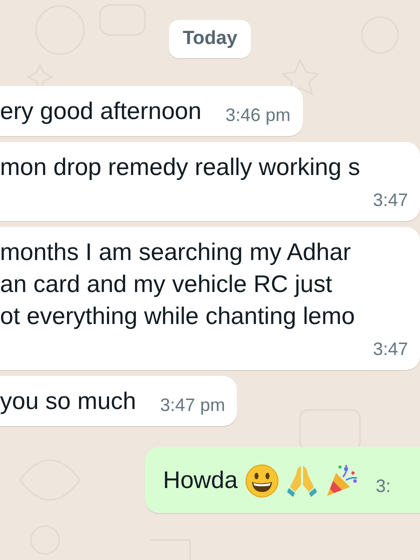 The width and height of the screenshot is (420, 560). What do you see at coordinates (262, 481) in the screenshot?
I see `grinning-face-icon` at bounding box center [262, 481].